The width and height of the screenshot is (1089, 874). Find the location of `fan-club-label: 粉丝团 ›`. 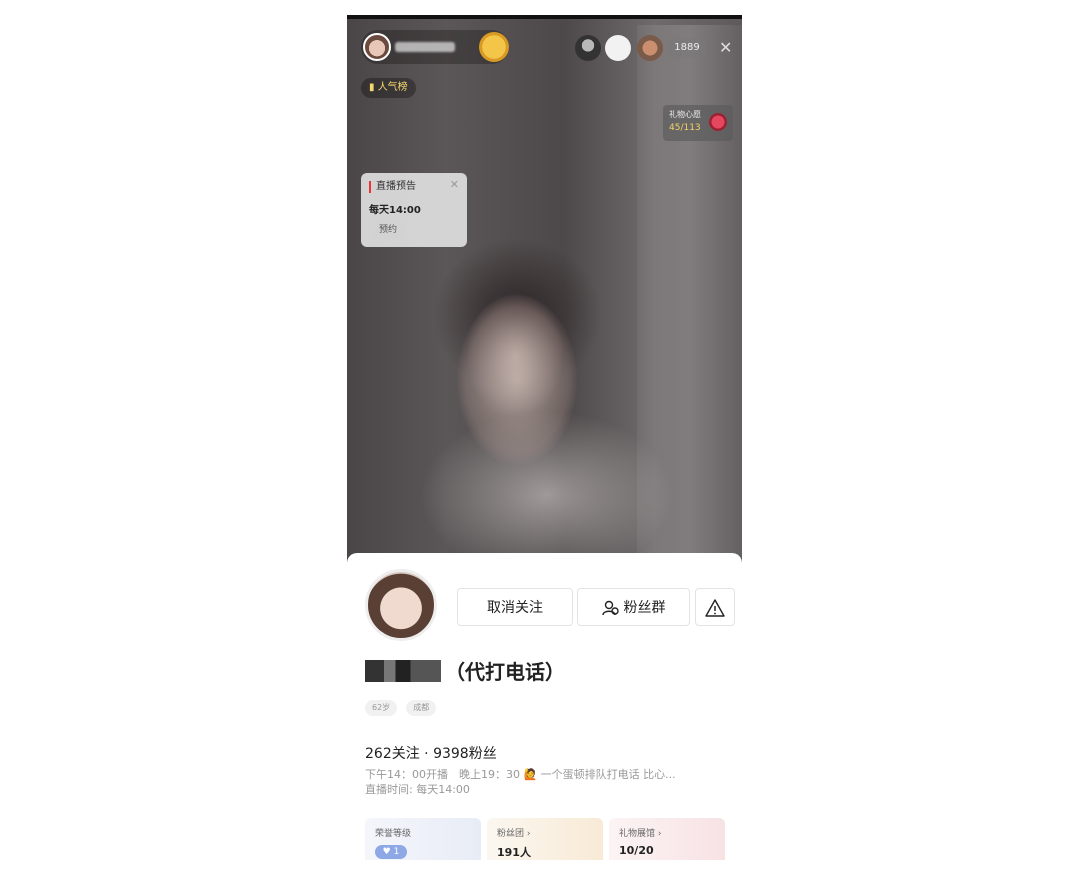

fan-club-label: 粉丝团 › is located at coordinates (514, 834).